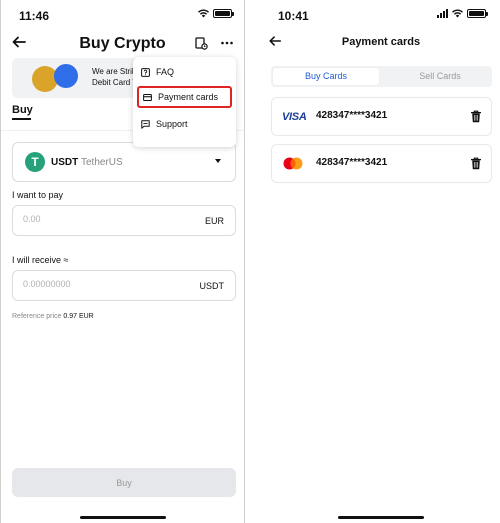  What do you see at coordinates (78, 316) in the screenshot?
I see `reference-price-value: 0.97 EUR` at bounding box center [78, 316].